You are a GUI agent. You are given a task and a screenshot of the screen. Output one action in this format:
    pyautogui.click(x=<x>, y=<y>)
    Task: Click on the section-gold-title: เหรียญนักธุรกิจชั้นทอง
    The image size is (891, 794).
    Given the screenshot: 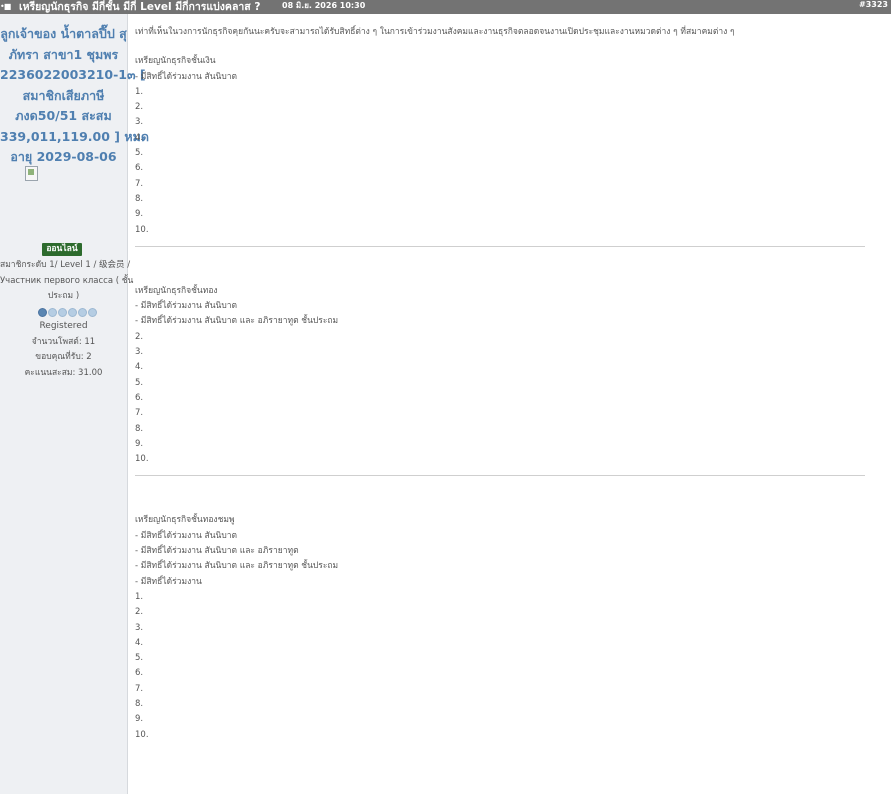 What is the action you would take?
    pyautogui.click(x=176, y=290)
    